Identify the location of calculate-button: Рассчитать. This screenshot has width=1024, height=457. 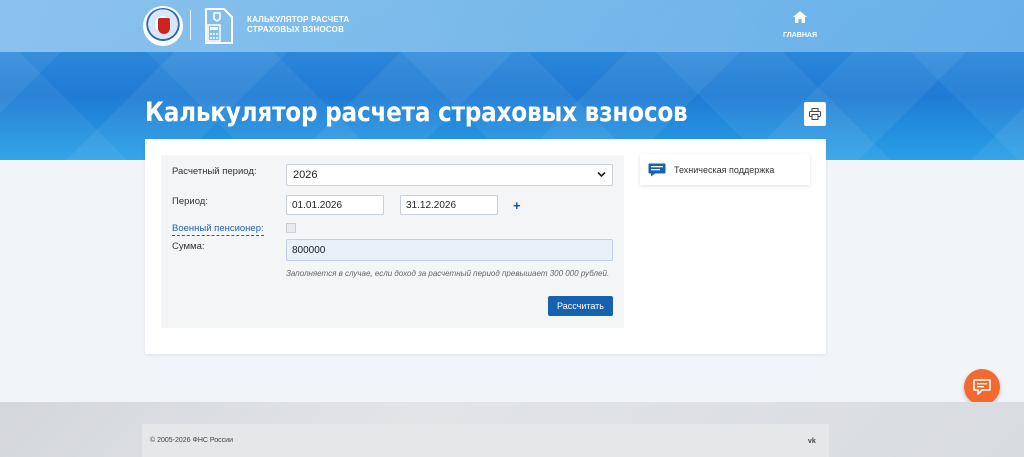
(580, 306).